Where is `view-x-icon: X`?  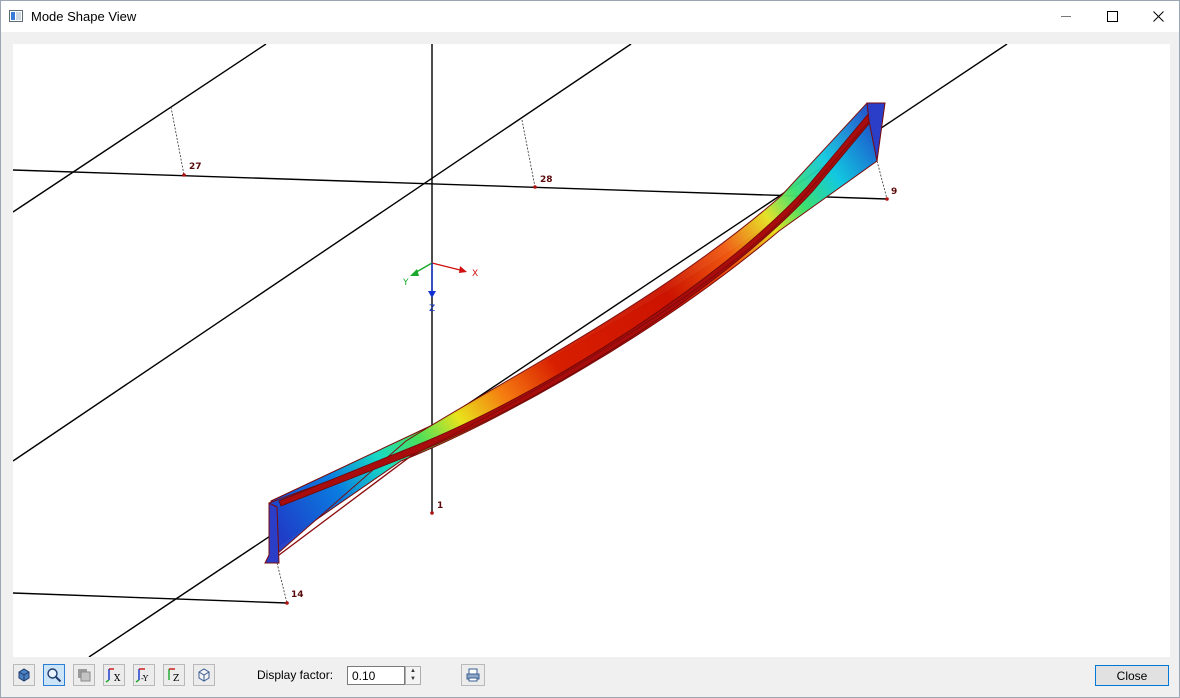 view-x-icon: X is located at coordinates (113, 675).